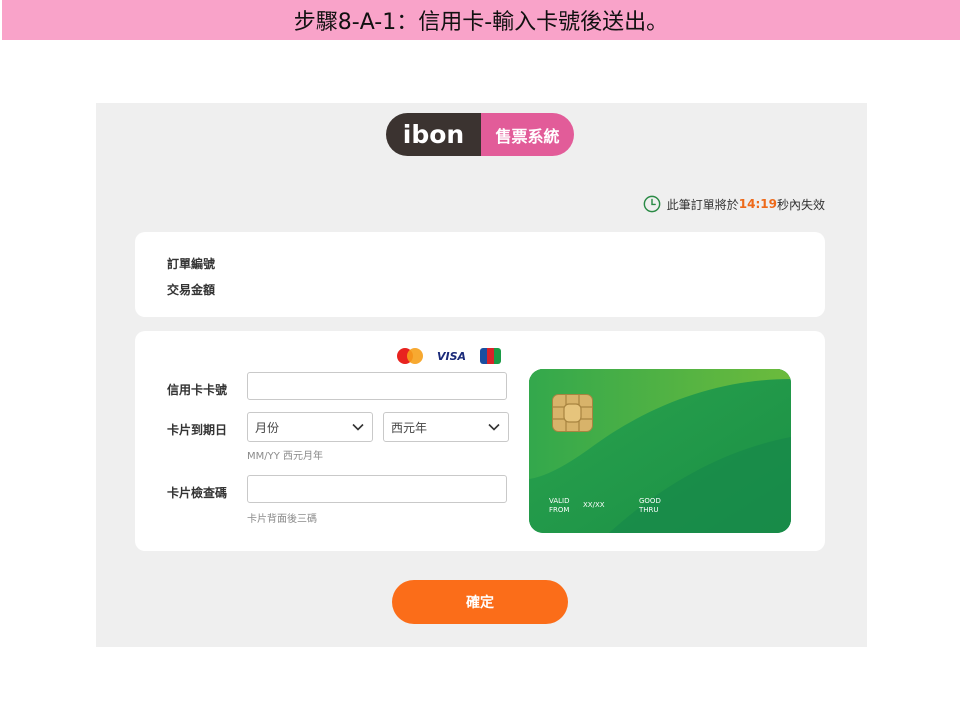 This screenshot has width=960, height=720. I want to click on ibon-logo: ibon 售票系統, so click(480, 134).